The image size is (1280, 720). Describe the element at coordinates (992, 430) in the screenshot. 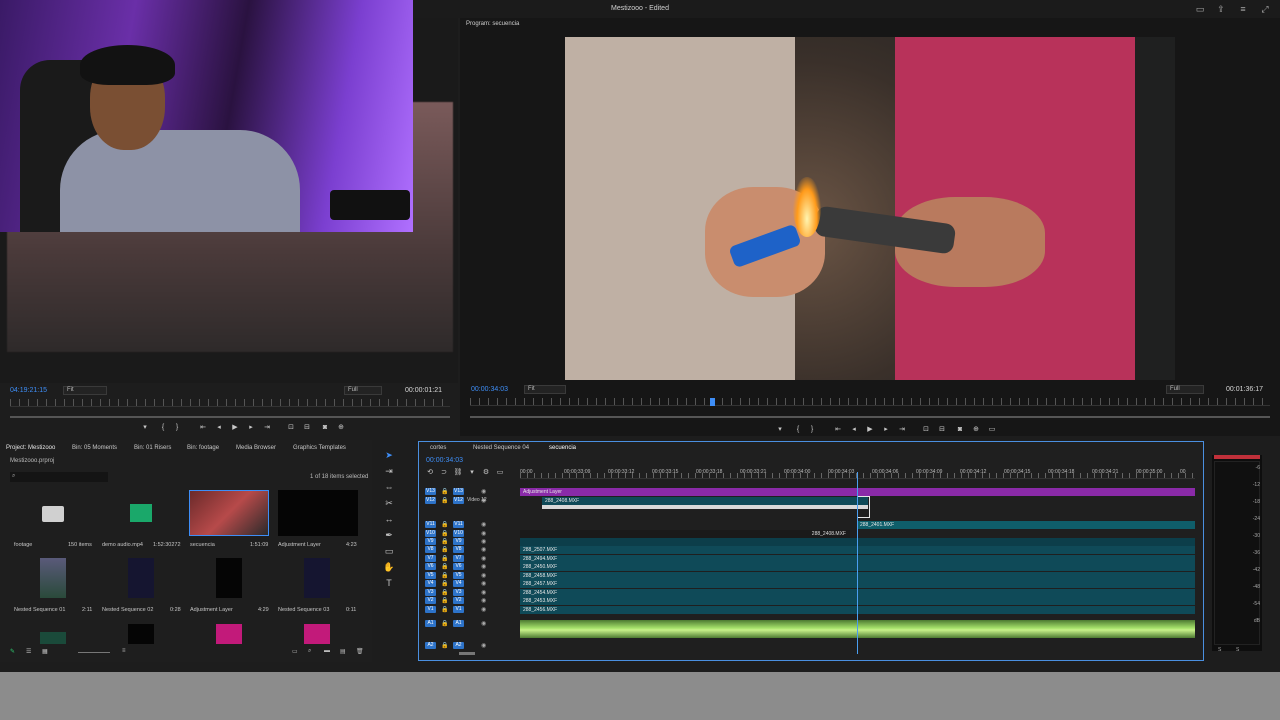

I see `safe-margins-icon: ▭` at that location.